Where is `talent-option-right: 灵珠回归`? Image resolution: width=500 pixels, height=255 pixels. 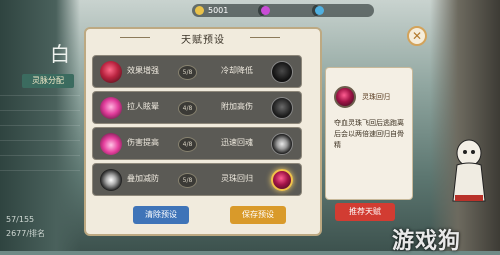
talent-option-right: 灵珠回归 is located at coordinates (237, 178).